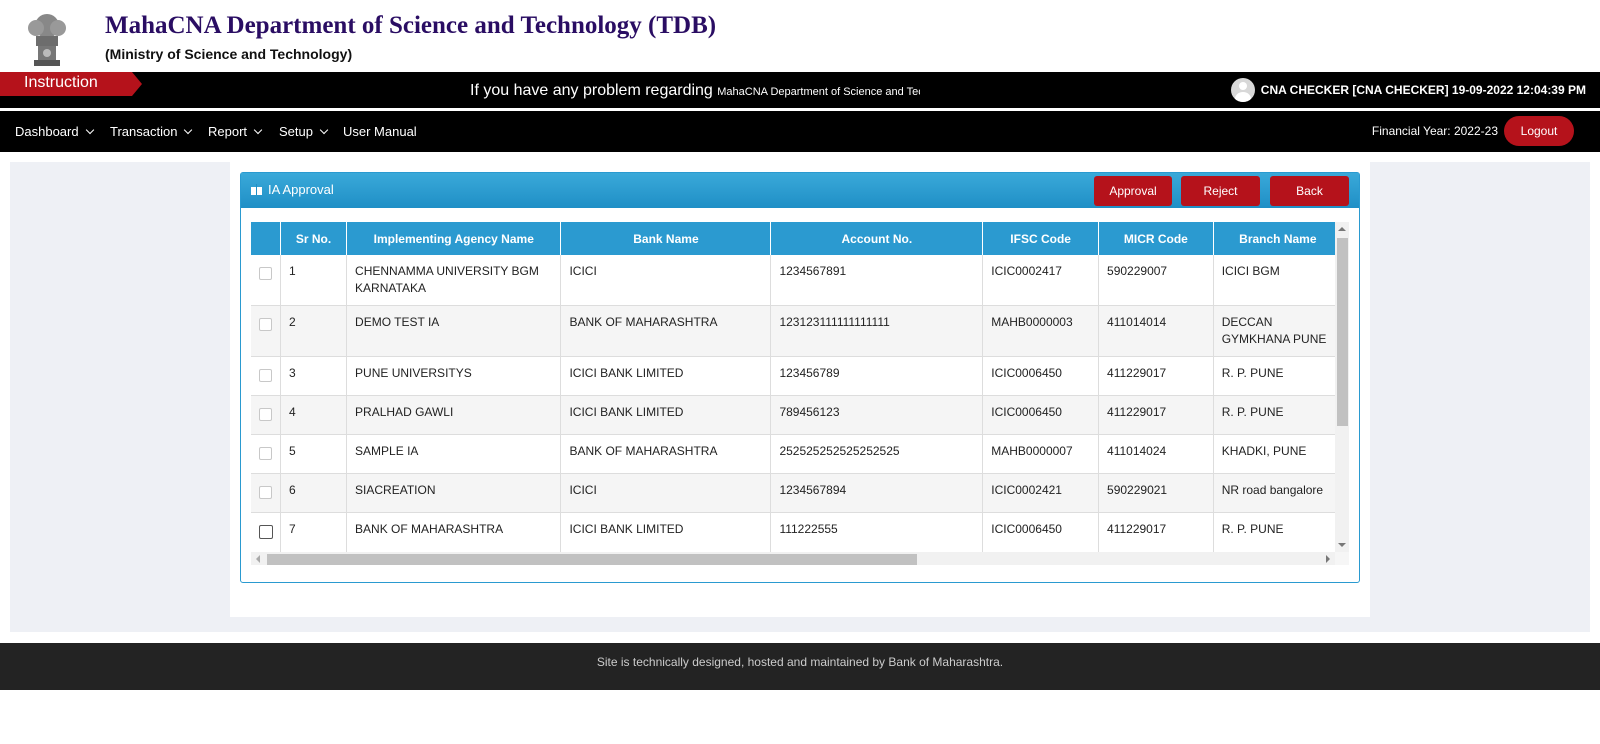 This screenshot has width=1600, height=744. Describe the element at coordinates (1278, 238) in the screenshot. I see `col-header-branch: Branch Name` at that location.